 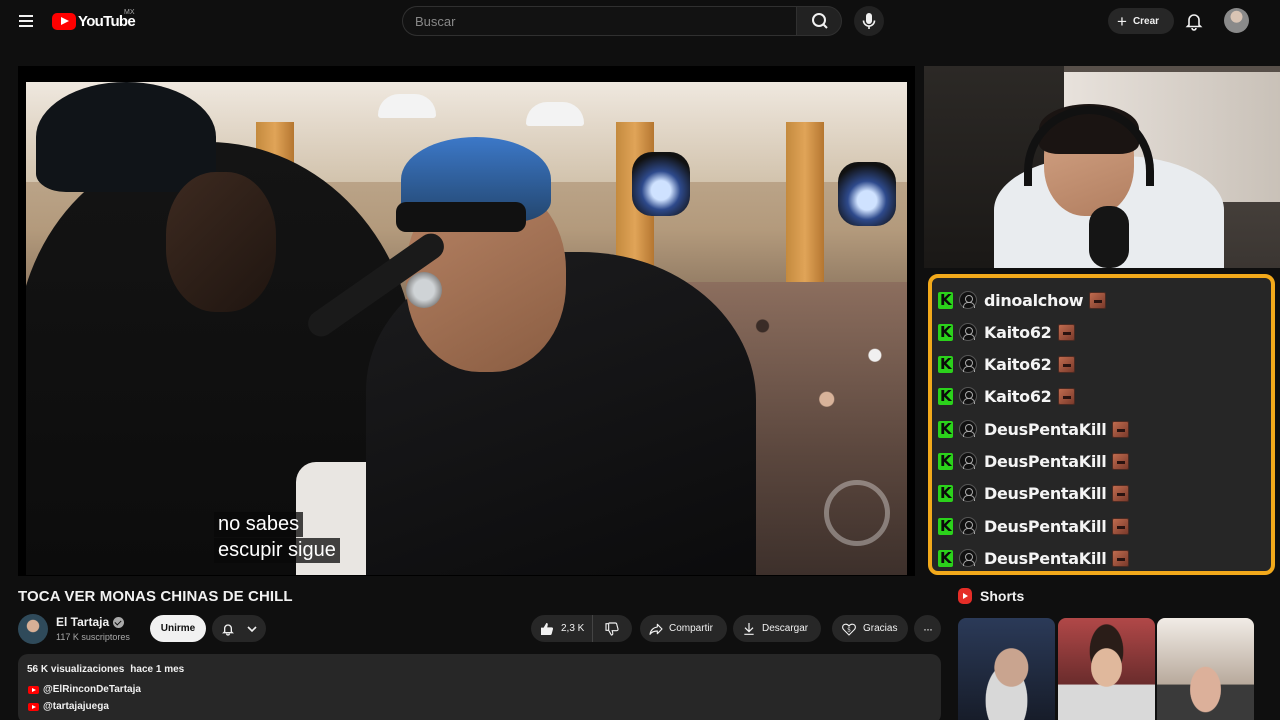 I want to click on thanks-button: $ Gracias, so click(x=870, y=628).